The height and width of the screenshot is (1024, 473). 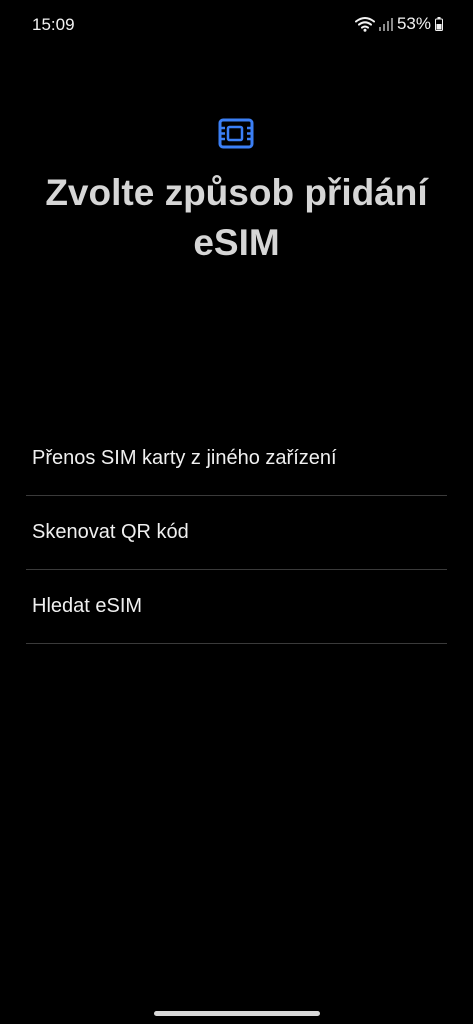 What do you see at coordinates (87, 606) in the screenshot?
I see `option-label: Hledat eSIM` at bounding box center [87, 606].